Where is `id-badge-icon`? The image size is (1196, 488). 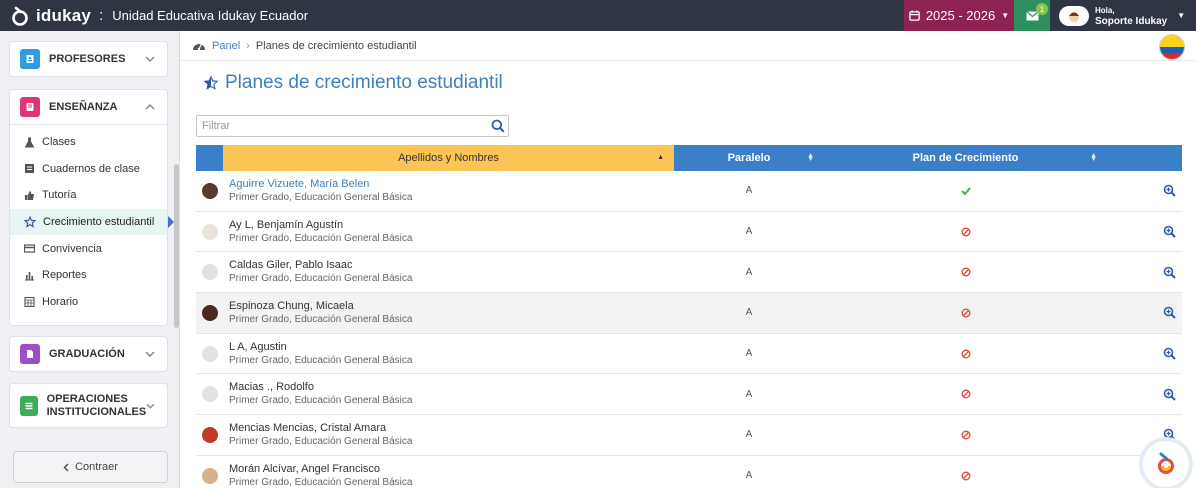 id-badge-icon is located at coordinates (30, 59).